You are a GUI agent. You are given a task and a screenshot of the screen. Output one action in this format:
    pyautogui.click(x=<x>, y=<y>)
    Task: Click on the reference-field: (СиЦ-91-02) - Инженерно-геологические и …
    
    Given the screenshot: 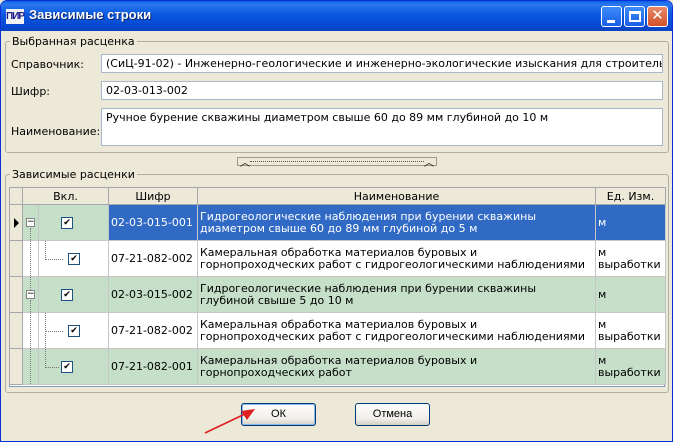 What is the action you would take?
    pyautogui.click(x=382, y=63)
    